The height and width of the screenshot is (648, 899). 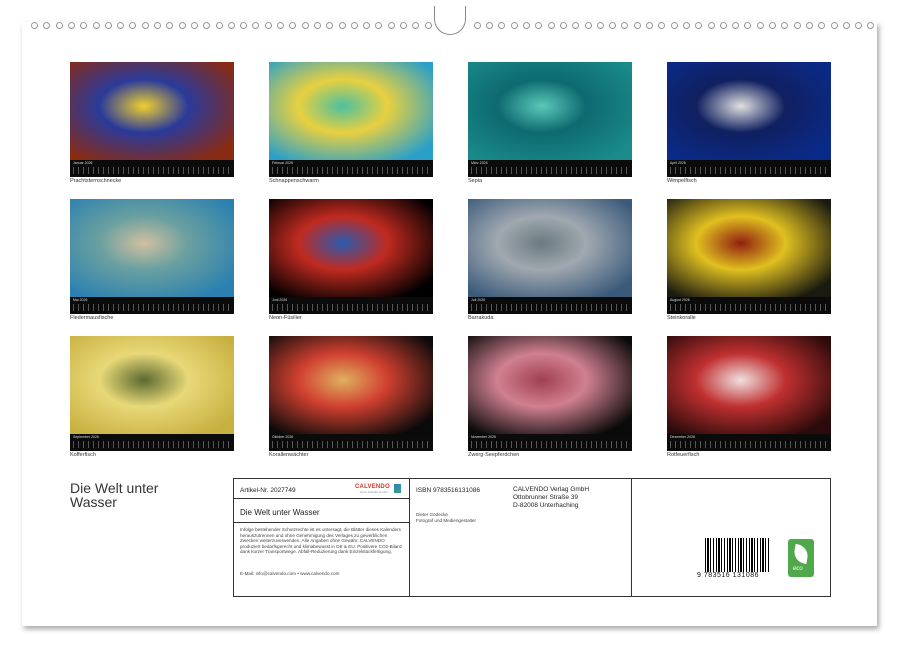 I want to click on month-label: September 2026, so click(x=86, y=437).